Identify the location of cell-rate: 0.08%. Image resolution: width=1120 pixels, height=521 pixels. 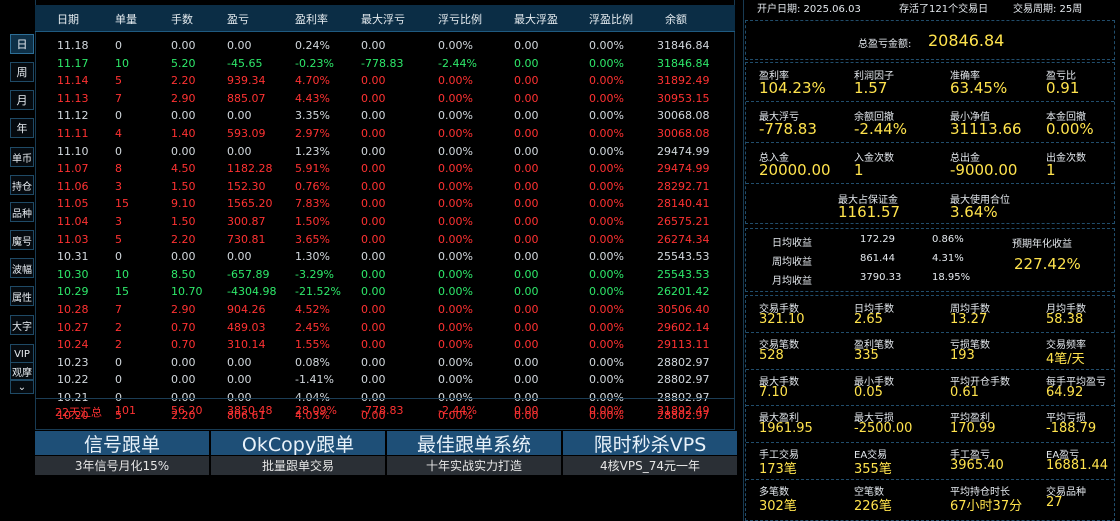
(312, 362).